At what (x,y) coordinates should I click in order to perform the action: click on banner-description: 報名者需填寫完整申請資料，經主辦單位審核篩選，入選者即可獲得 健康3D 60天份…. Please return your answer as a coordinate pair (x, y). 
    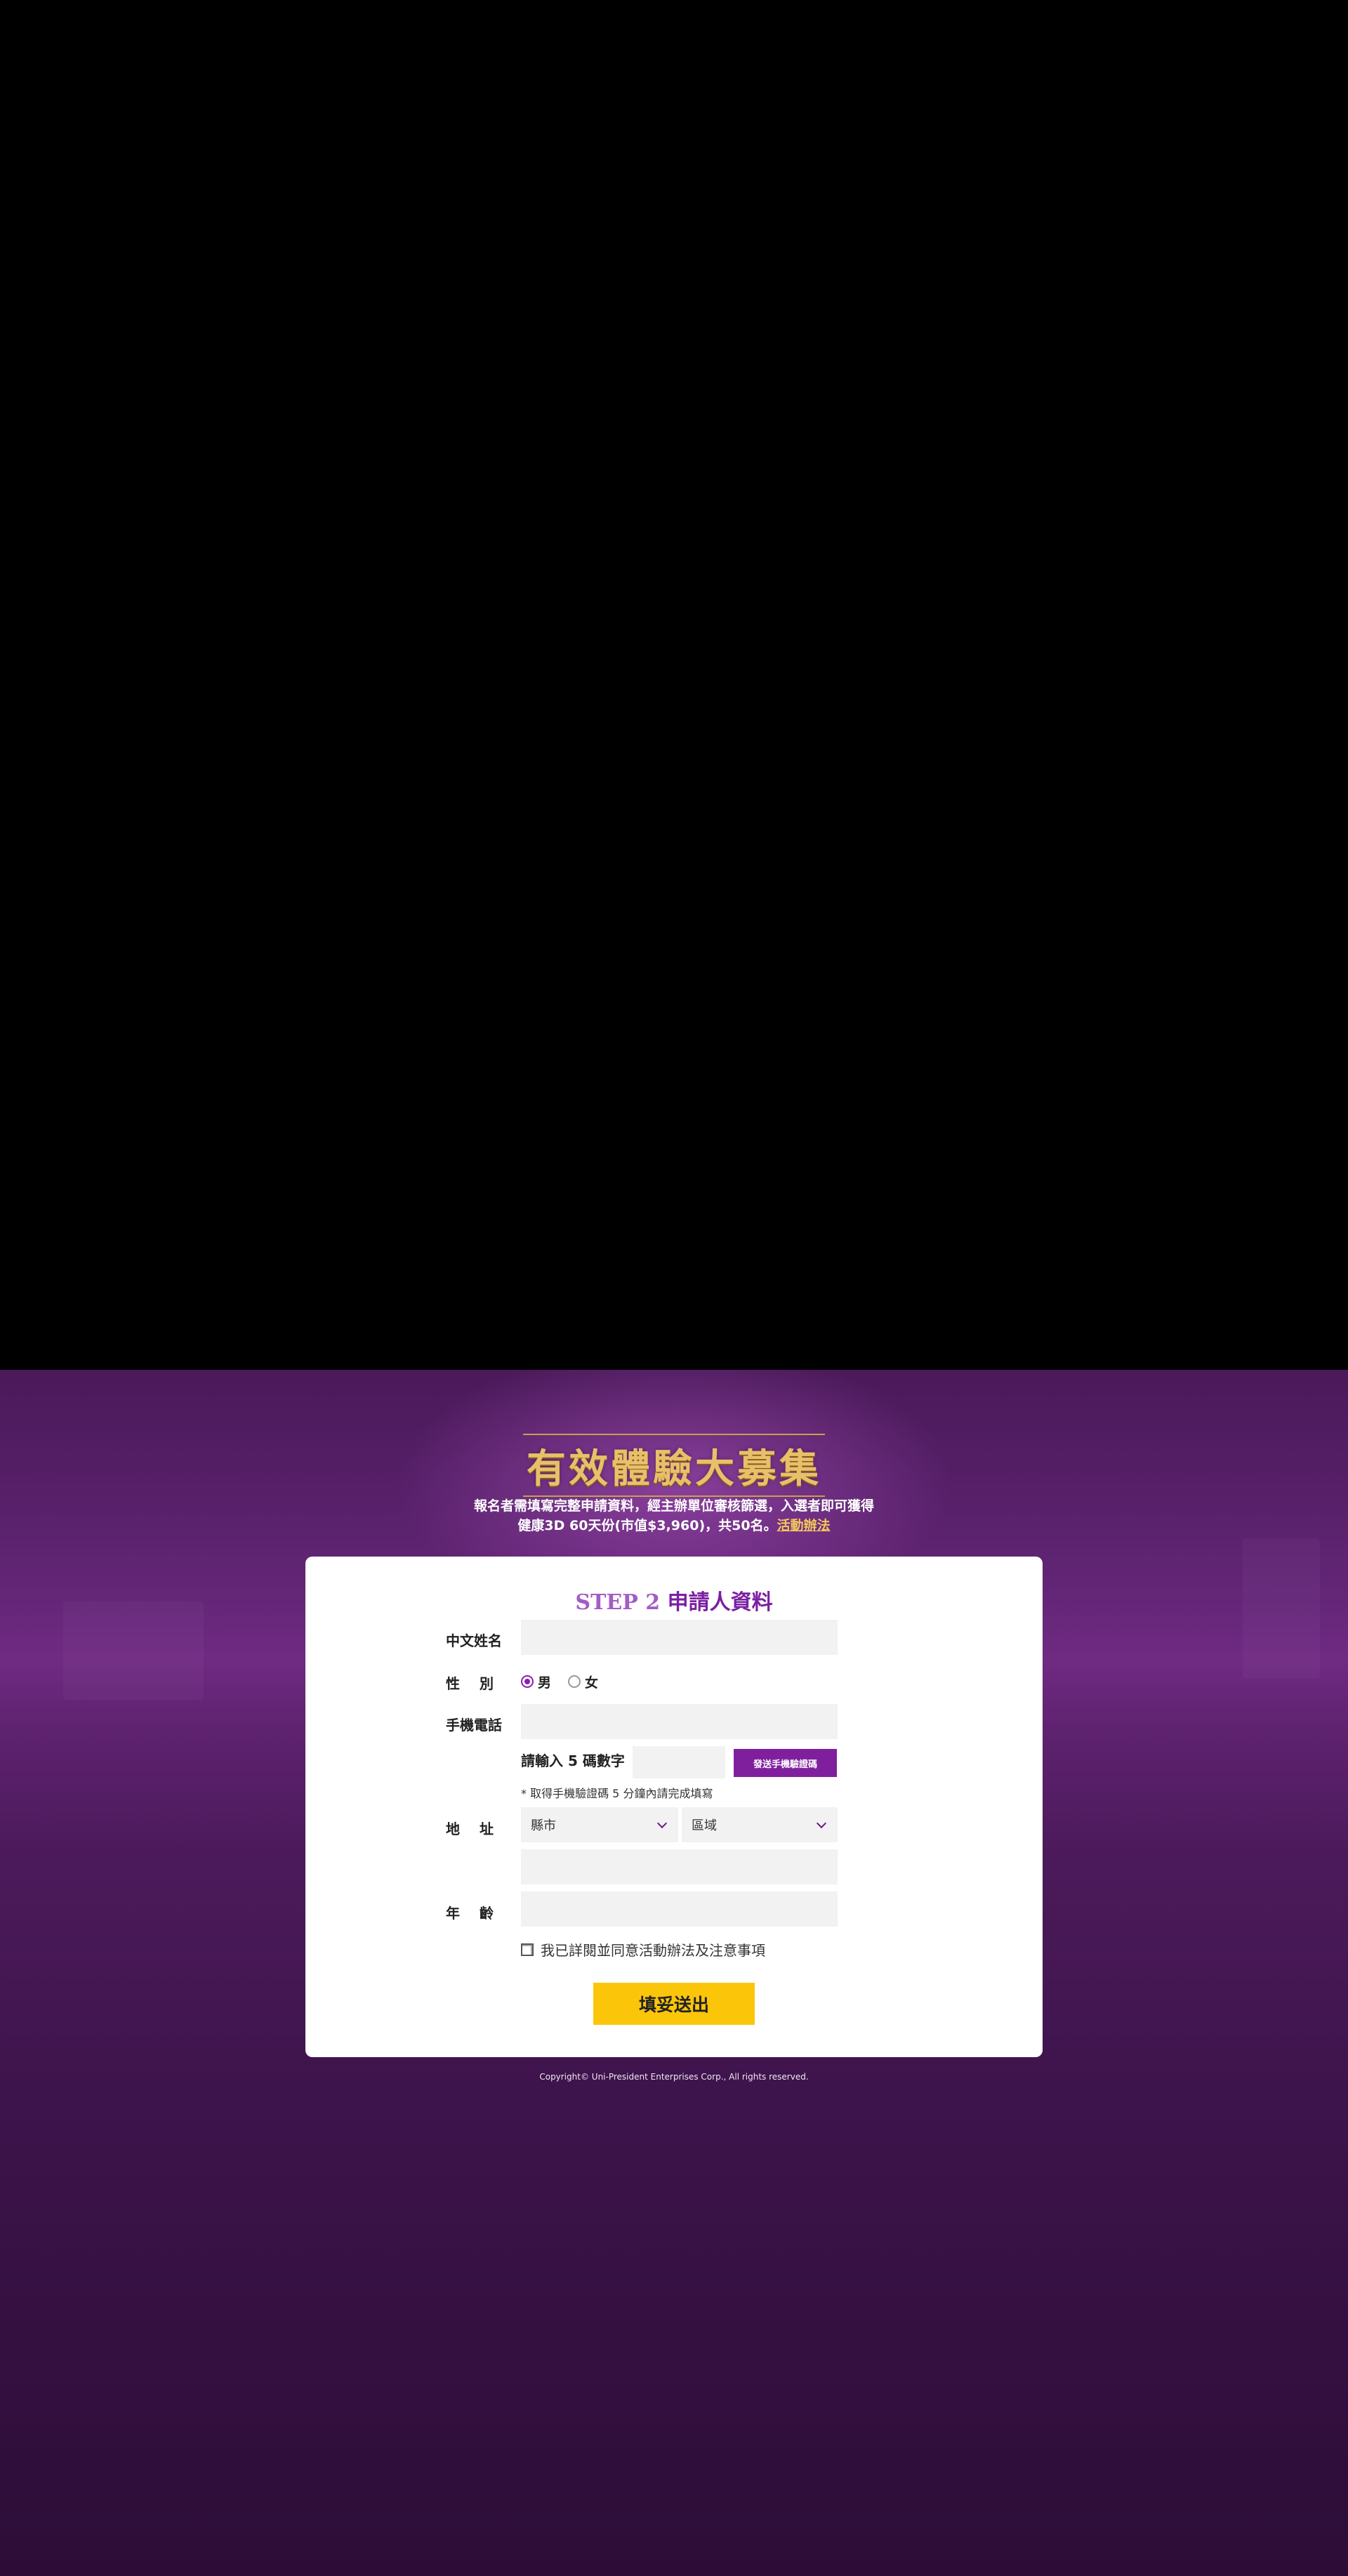
    Looking at the image, I should click on (674, 1515).